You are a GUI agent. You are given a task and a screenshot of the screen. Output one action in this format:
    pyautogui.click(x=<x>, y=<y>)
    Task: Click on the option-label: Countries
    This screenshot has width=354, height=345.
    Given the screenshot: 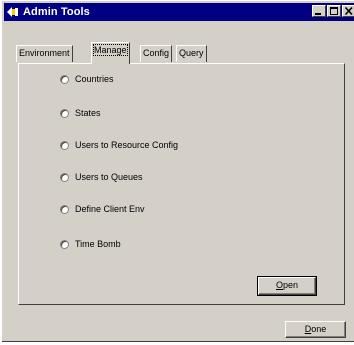 What is the action you would take?
    pyautogui.click(x=94, y=79)
    